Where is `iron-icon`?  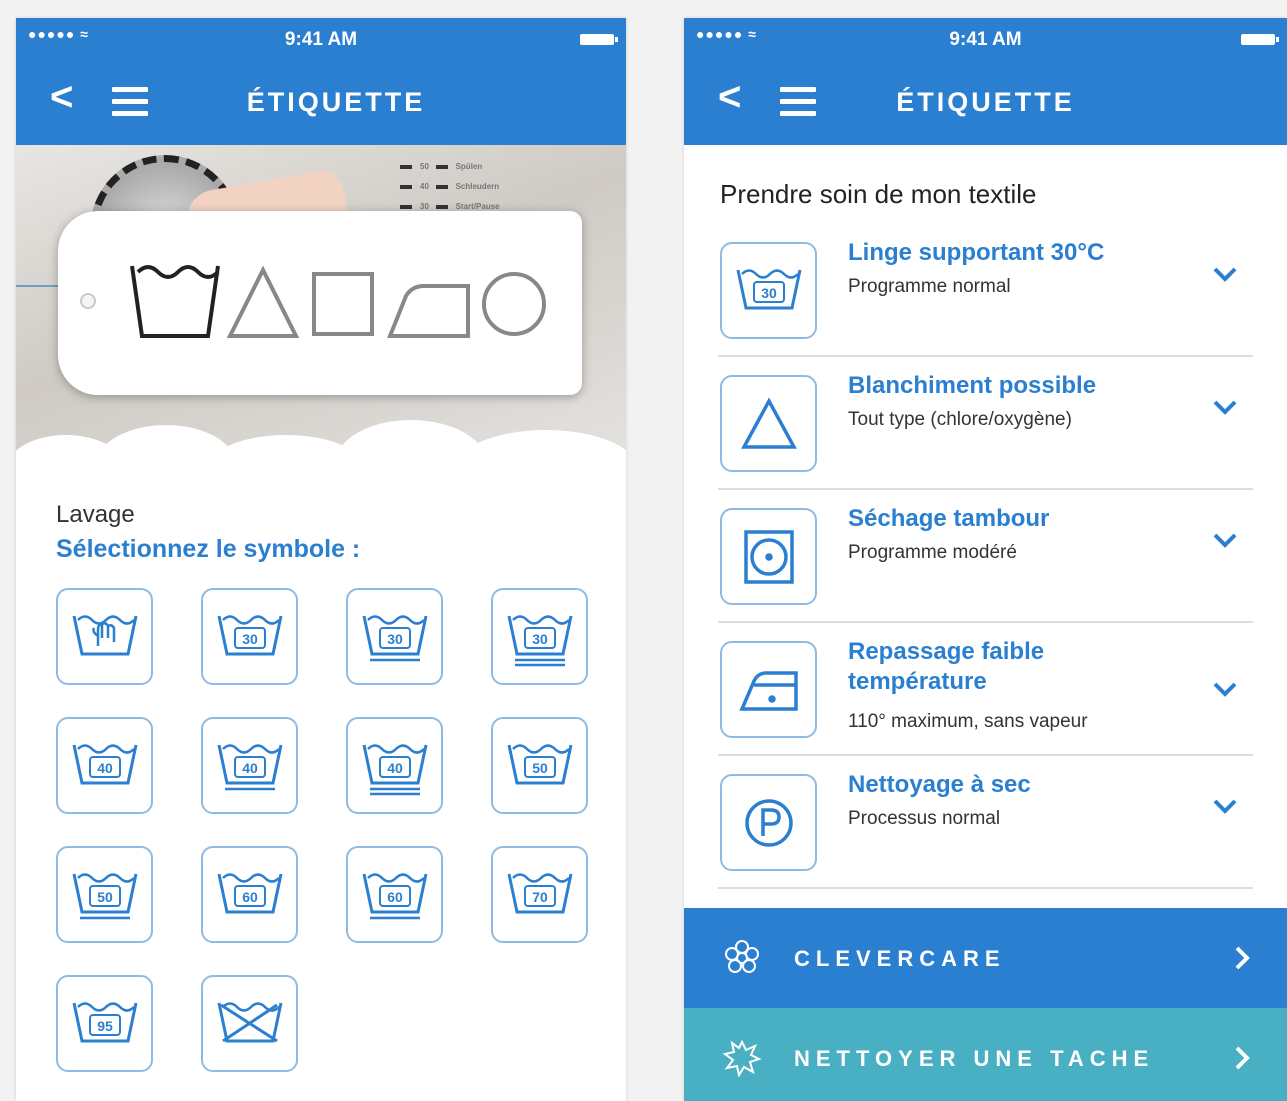
iron-icon is located at coordinates (428, 311).